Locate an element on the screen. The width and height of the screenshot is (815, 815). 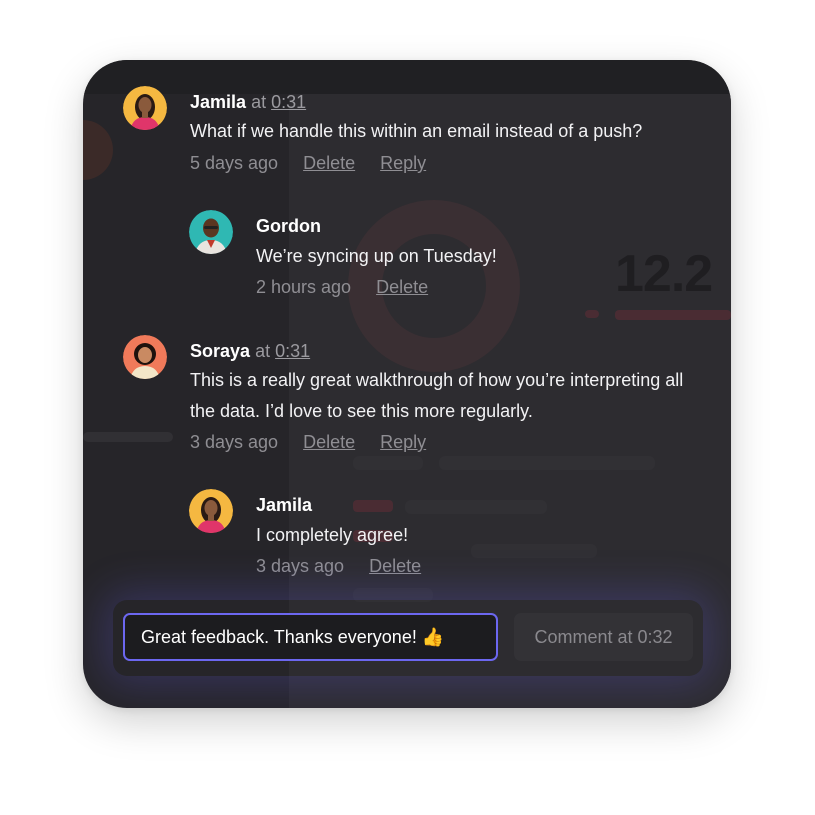
author-name: Gordon is located at coordinates (288, 226).